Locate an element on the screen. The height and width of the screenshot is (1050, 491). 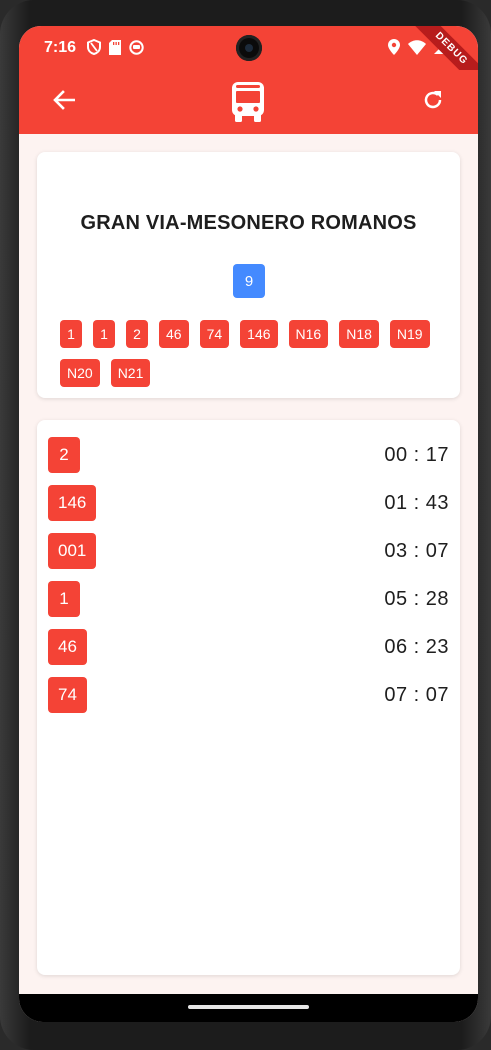
arrival-row: 46 06 : 23 is located at coordinates (248, 647).